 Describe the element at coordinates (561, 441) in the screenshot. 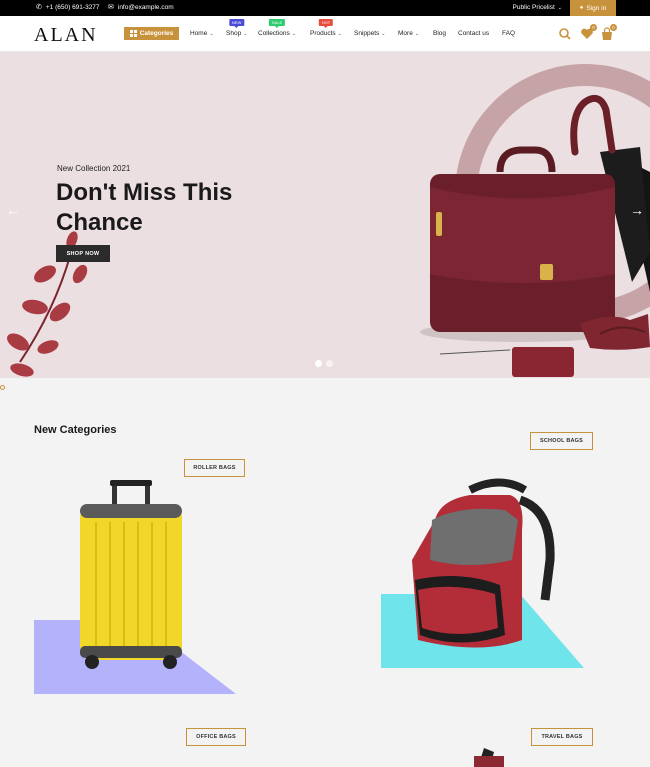

I see `school-bags-button: SCHOOL BAGS` at that location.